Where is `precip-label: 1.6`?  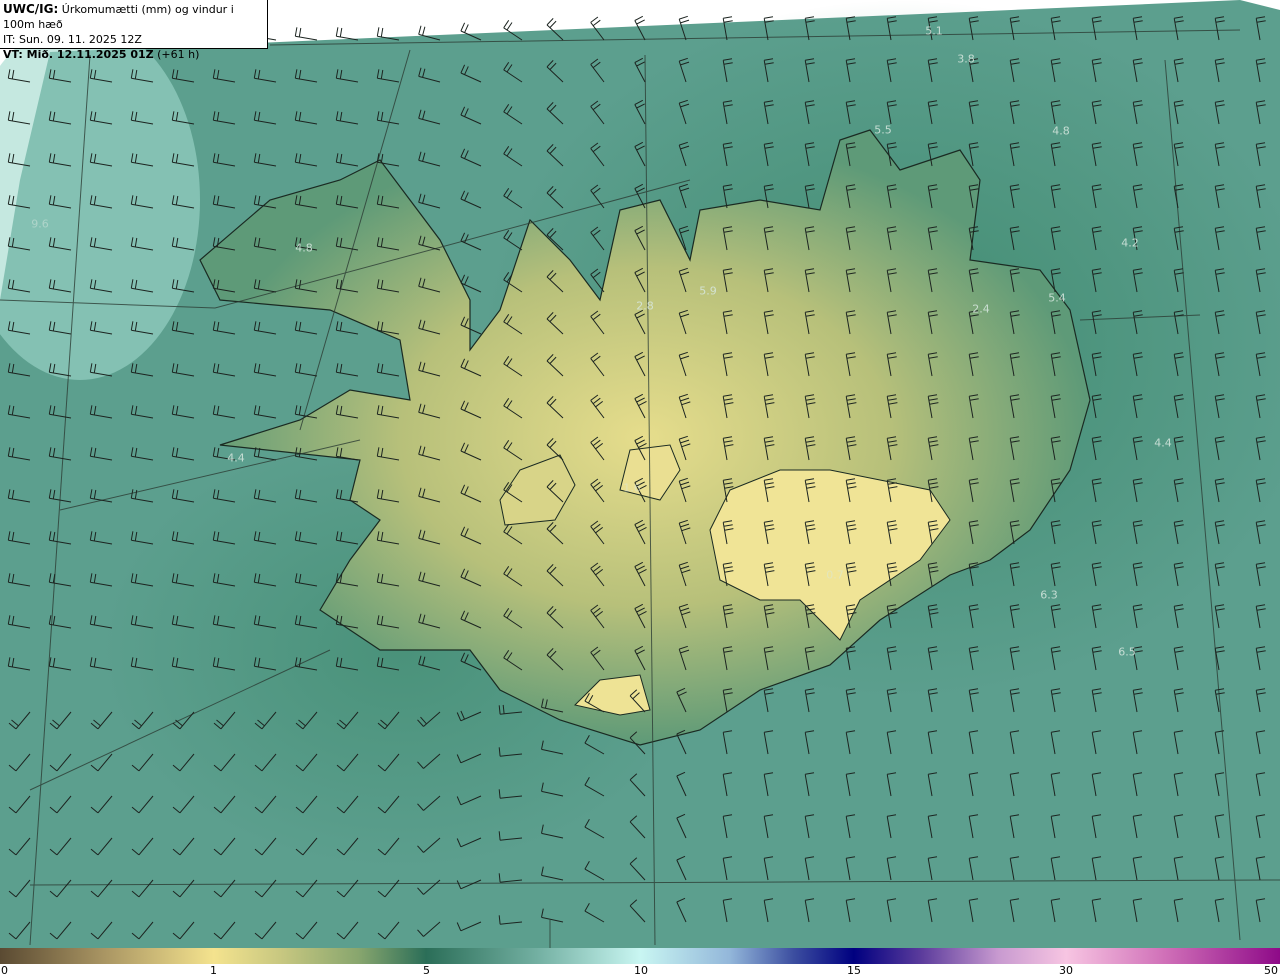 precip-label: 1.6 is located at coordinates (632, 488).